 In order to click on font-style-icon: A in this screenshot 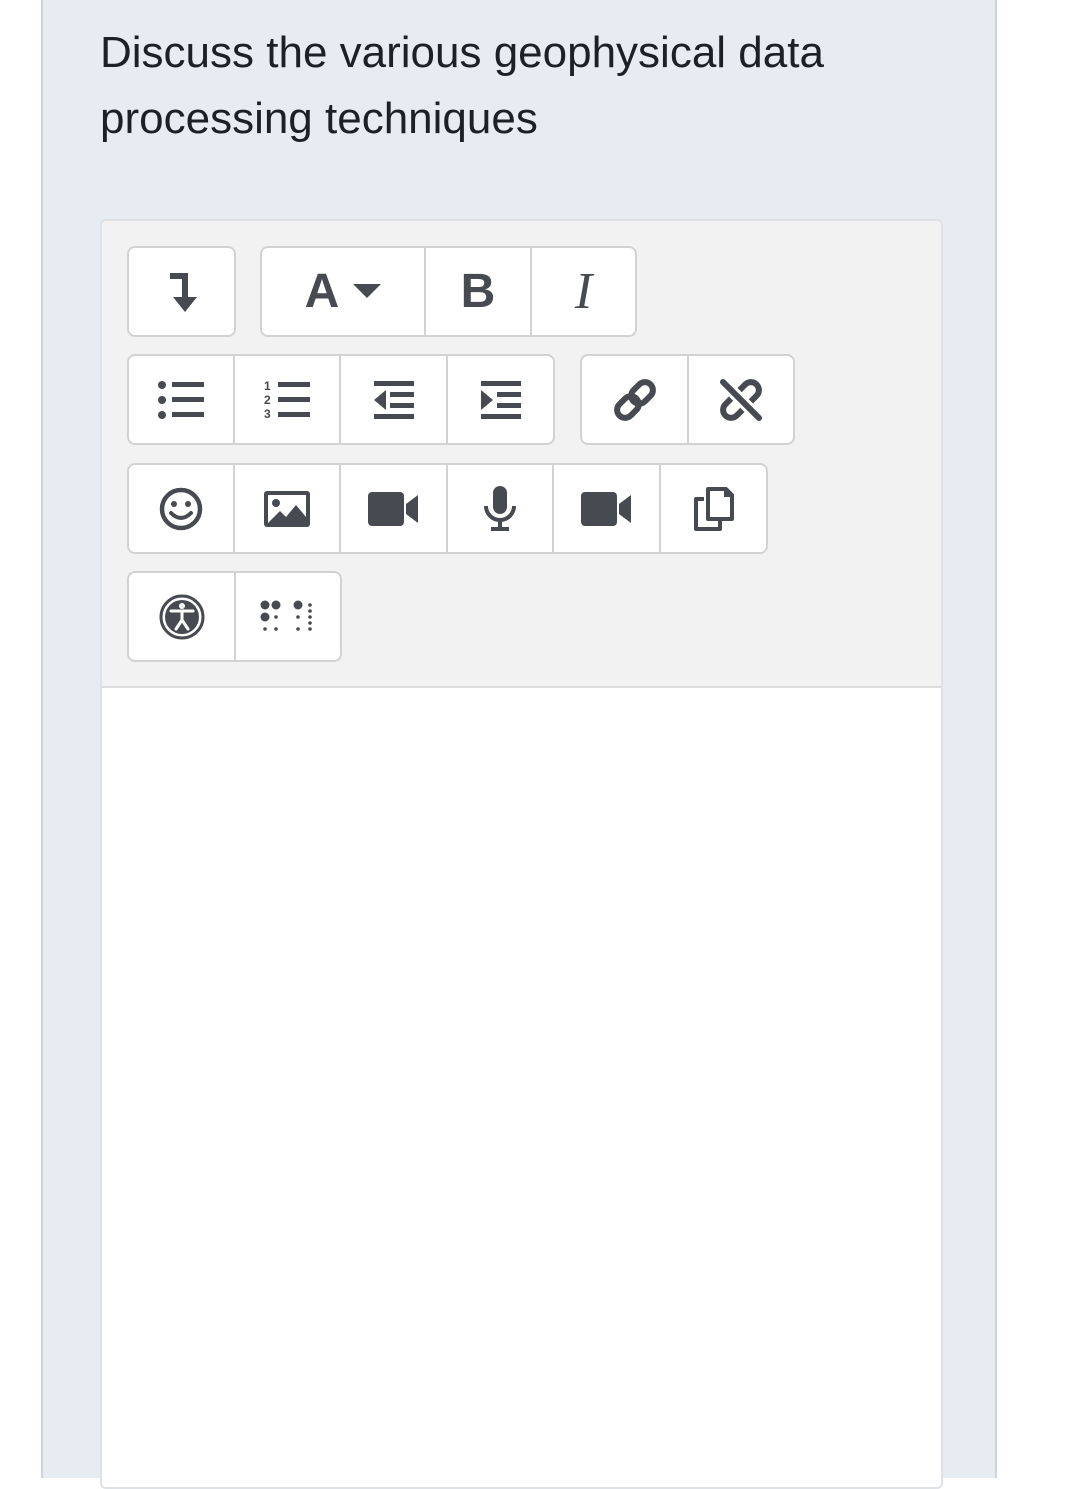, I will do `click(322, 291)`.